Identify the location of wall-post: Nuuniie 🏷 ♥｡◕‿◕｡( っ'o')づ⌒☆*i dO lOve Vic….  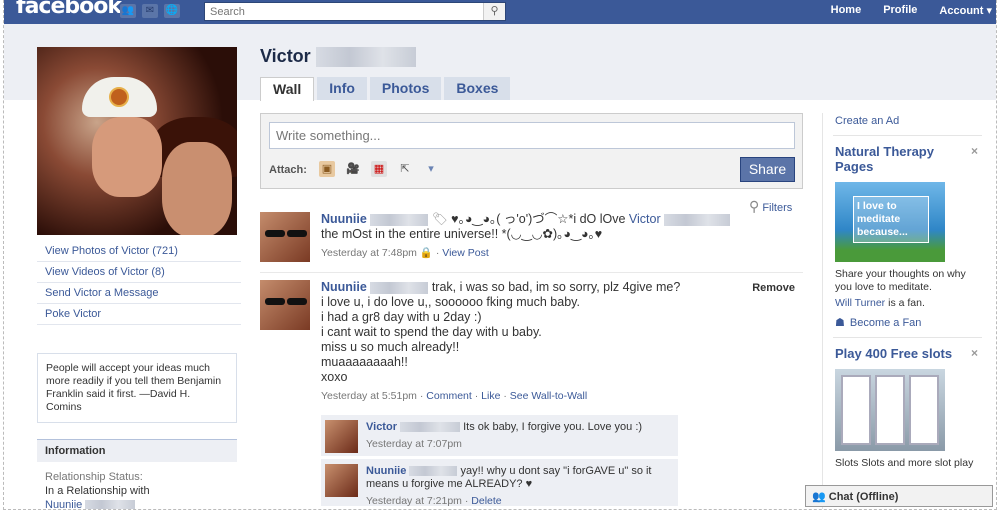
(531, 242).